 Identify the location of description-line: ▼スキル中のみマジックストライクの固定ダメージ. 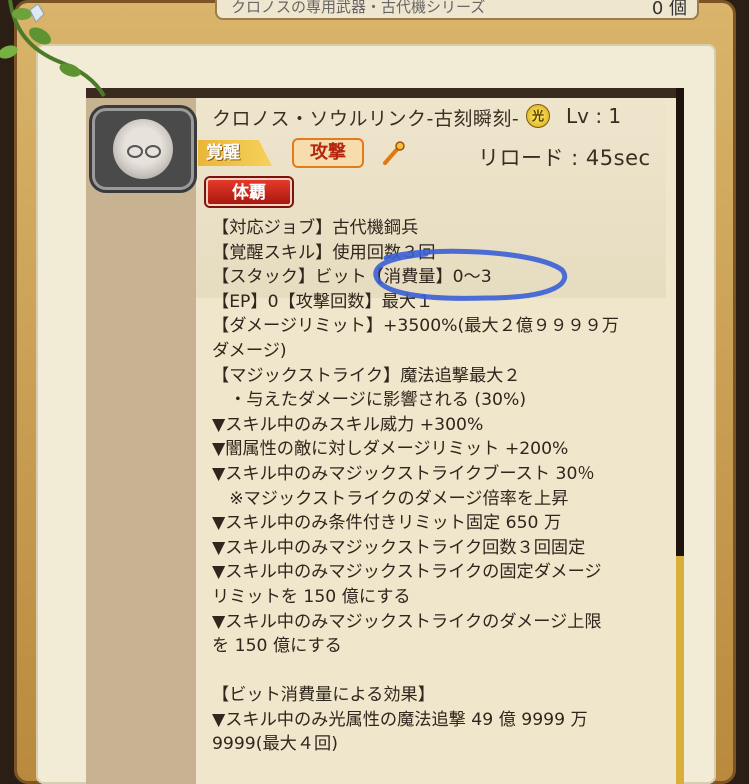
(407, 572).